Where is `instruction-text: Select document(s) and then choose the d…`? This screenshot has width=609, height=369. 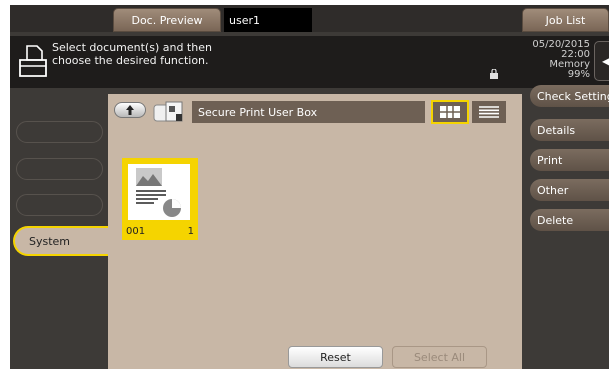
instruction-text: Select document(s) and then choose the d… is located at coordinates (177, 54).